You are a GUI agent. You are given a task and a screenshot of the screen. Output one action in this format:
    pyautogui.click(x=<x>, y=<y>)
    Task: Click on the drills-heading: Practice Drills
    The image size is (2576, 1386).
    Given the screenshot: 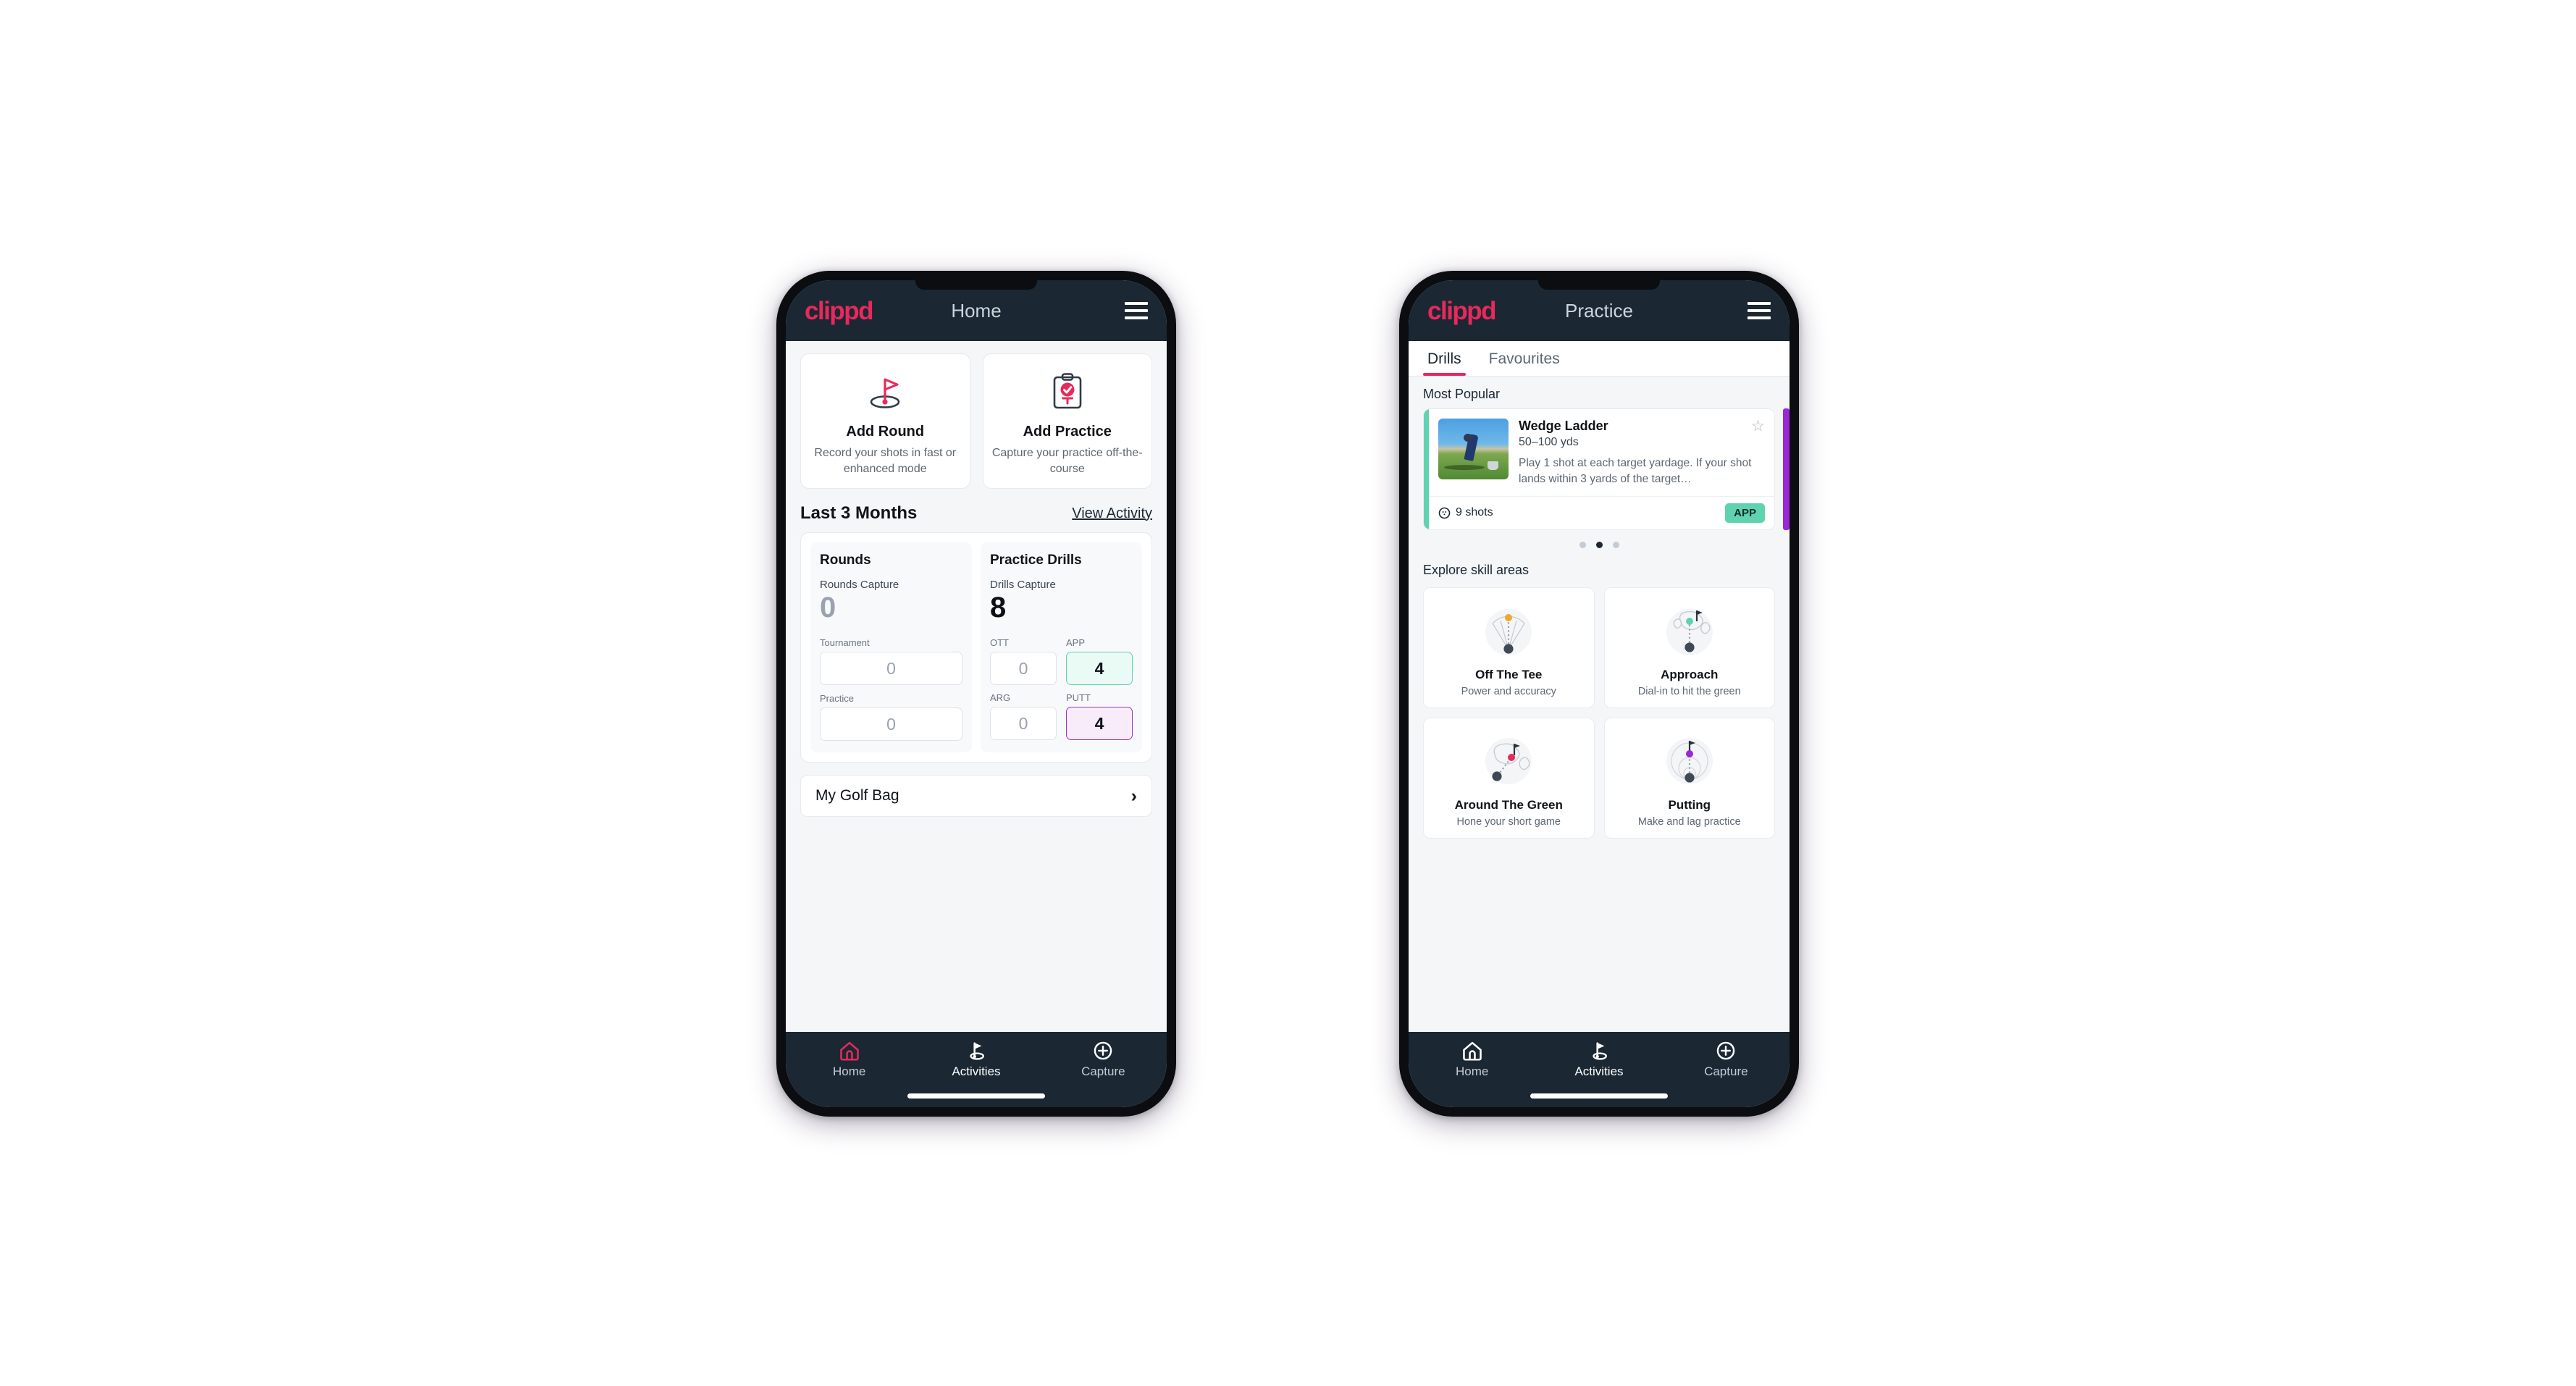 What is the action you would take?
    pyautogui.click(x=1036, y=560)
    